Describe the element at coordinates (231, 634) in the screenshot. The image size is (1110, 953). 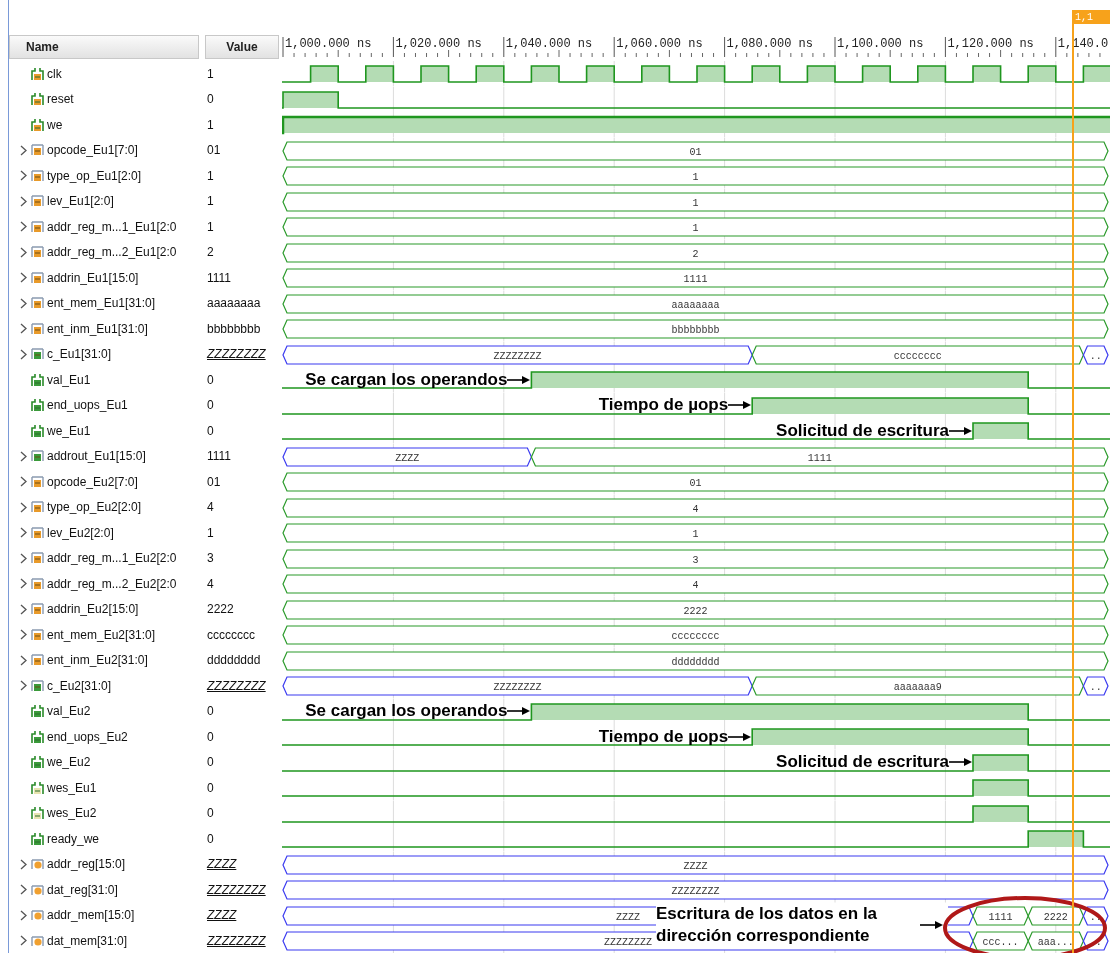
I see `signal-value: cccccccc` at that location.